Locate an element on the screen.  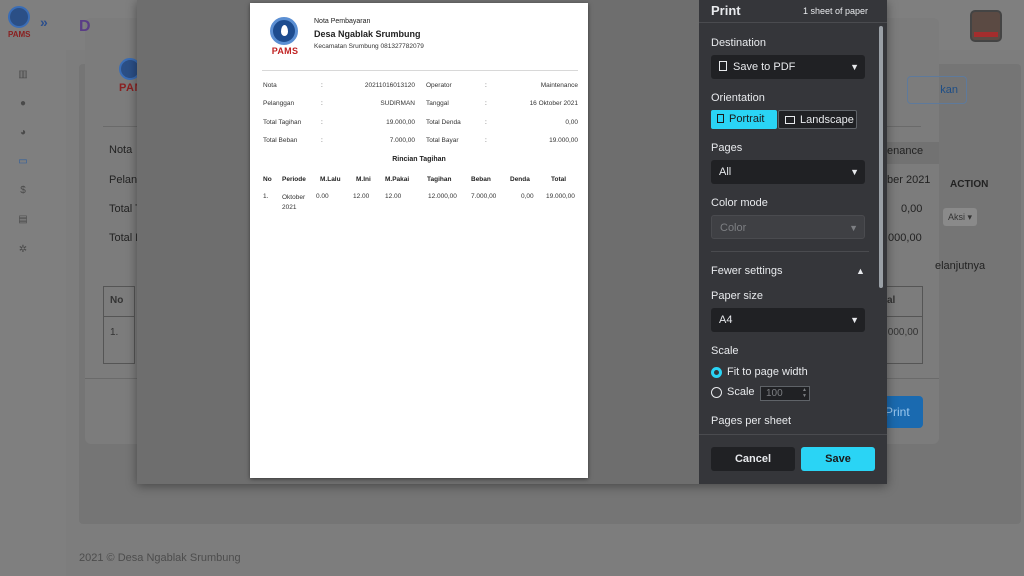
app-footer: 2021 © Desa Ngablak Srumbung is located at coordinates (160, 558).